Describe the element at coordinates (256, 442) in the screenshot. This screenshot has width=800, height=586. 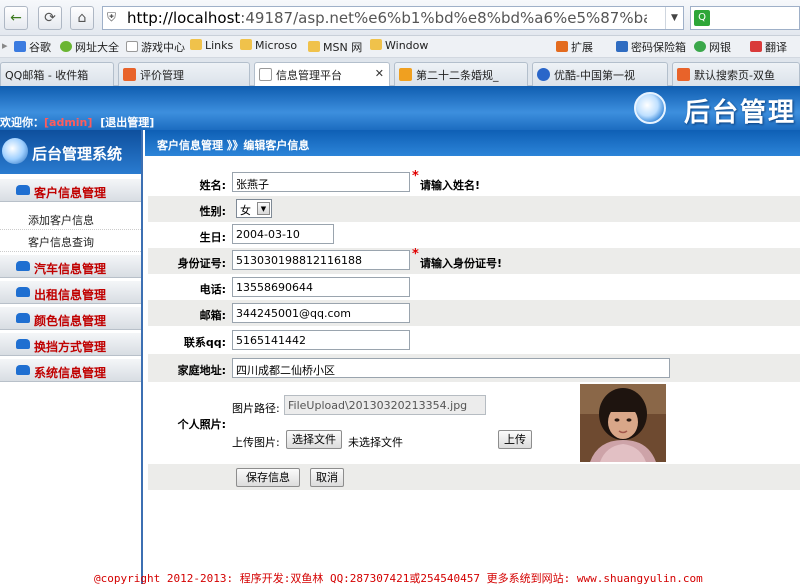
I see `upload-label: 上传图片:` at that location.